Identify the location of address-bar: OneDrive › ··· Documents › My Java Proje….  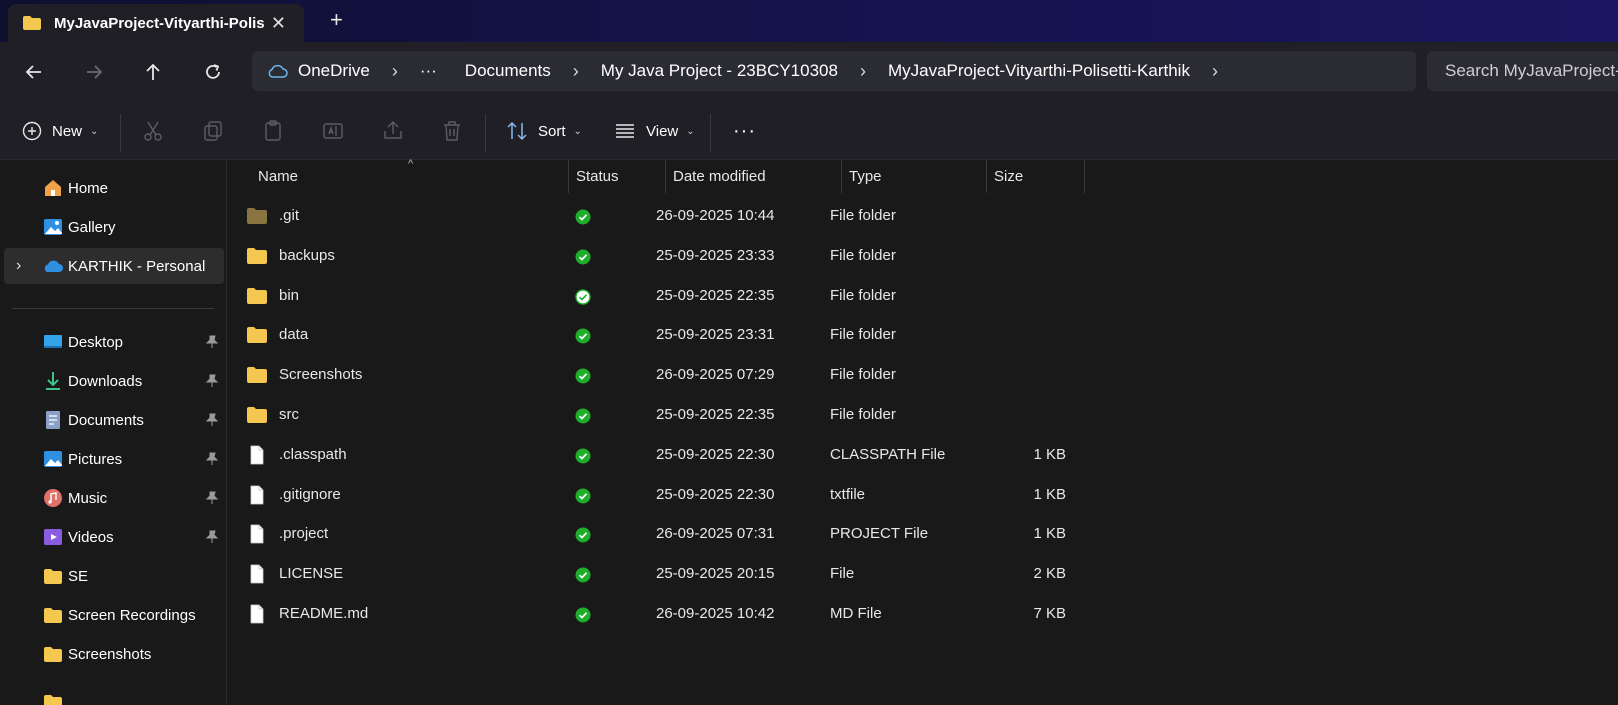
(834, 71).